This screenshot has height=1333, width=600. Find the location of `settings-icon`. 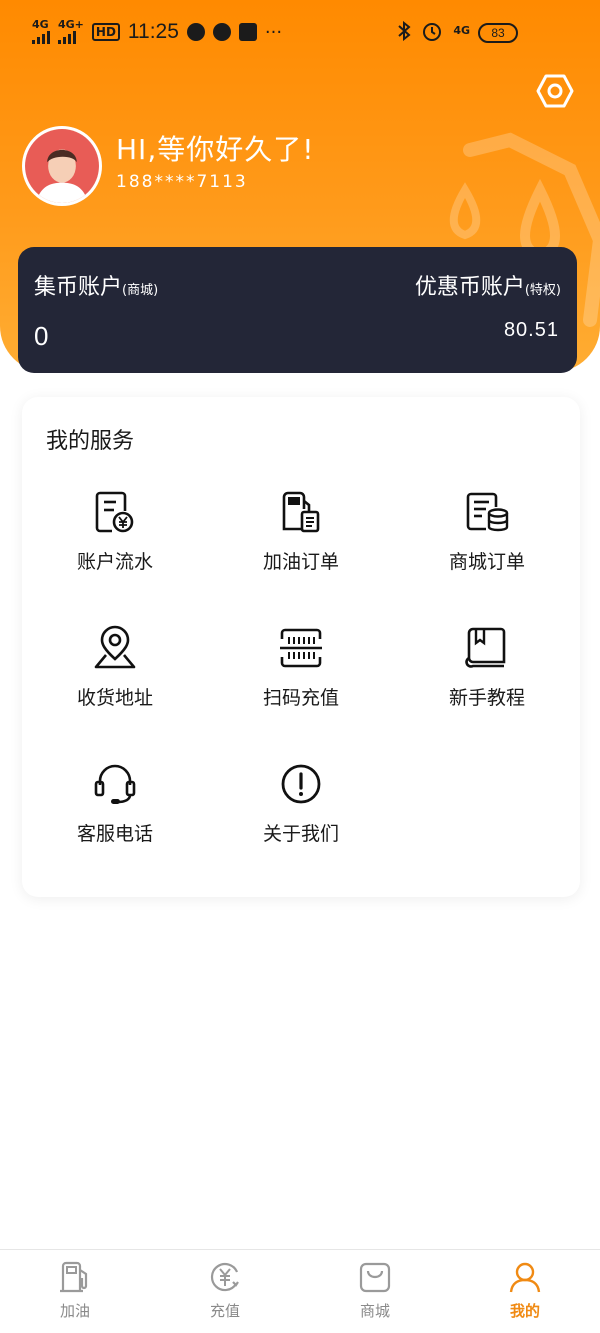

settings-icon is located at coordinates (555, 91).